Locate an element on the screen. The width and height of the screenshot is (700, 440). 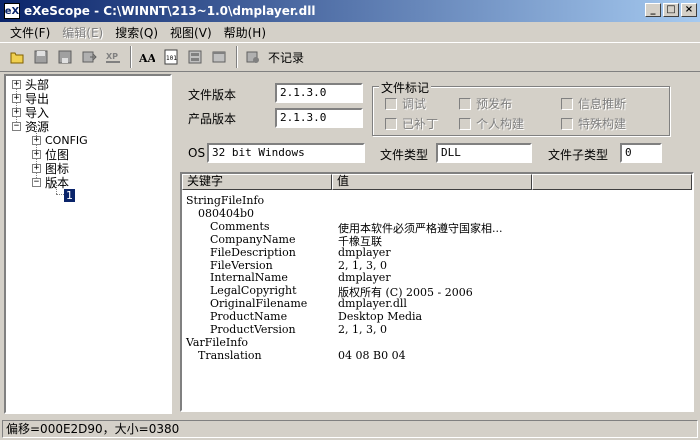
tree-node-resources: − 资源 is located at coordinates (30, 126).